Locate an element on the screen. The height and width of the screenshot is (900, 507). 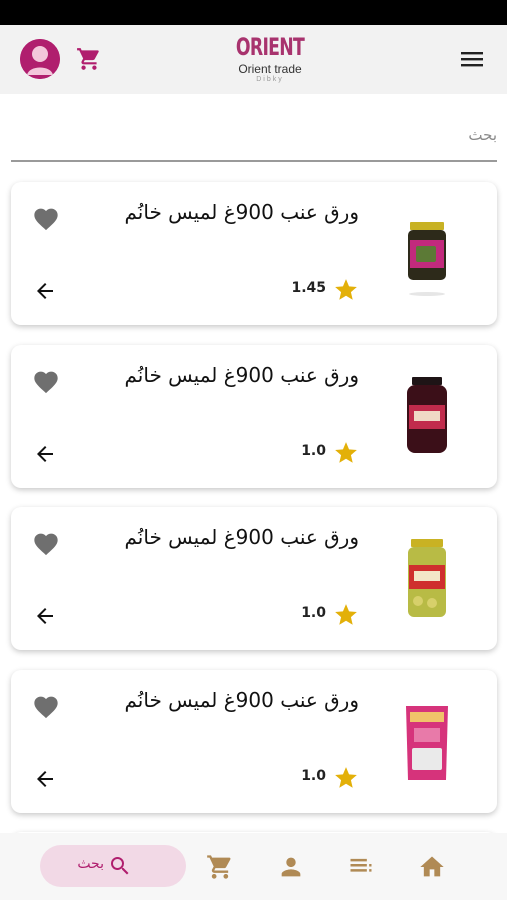
brand-logo: ORIENT Orient trade Dibky is located at coordinates (270, 61).